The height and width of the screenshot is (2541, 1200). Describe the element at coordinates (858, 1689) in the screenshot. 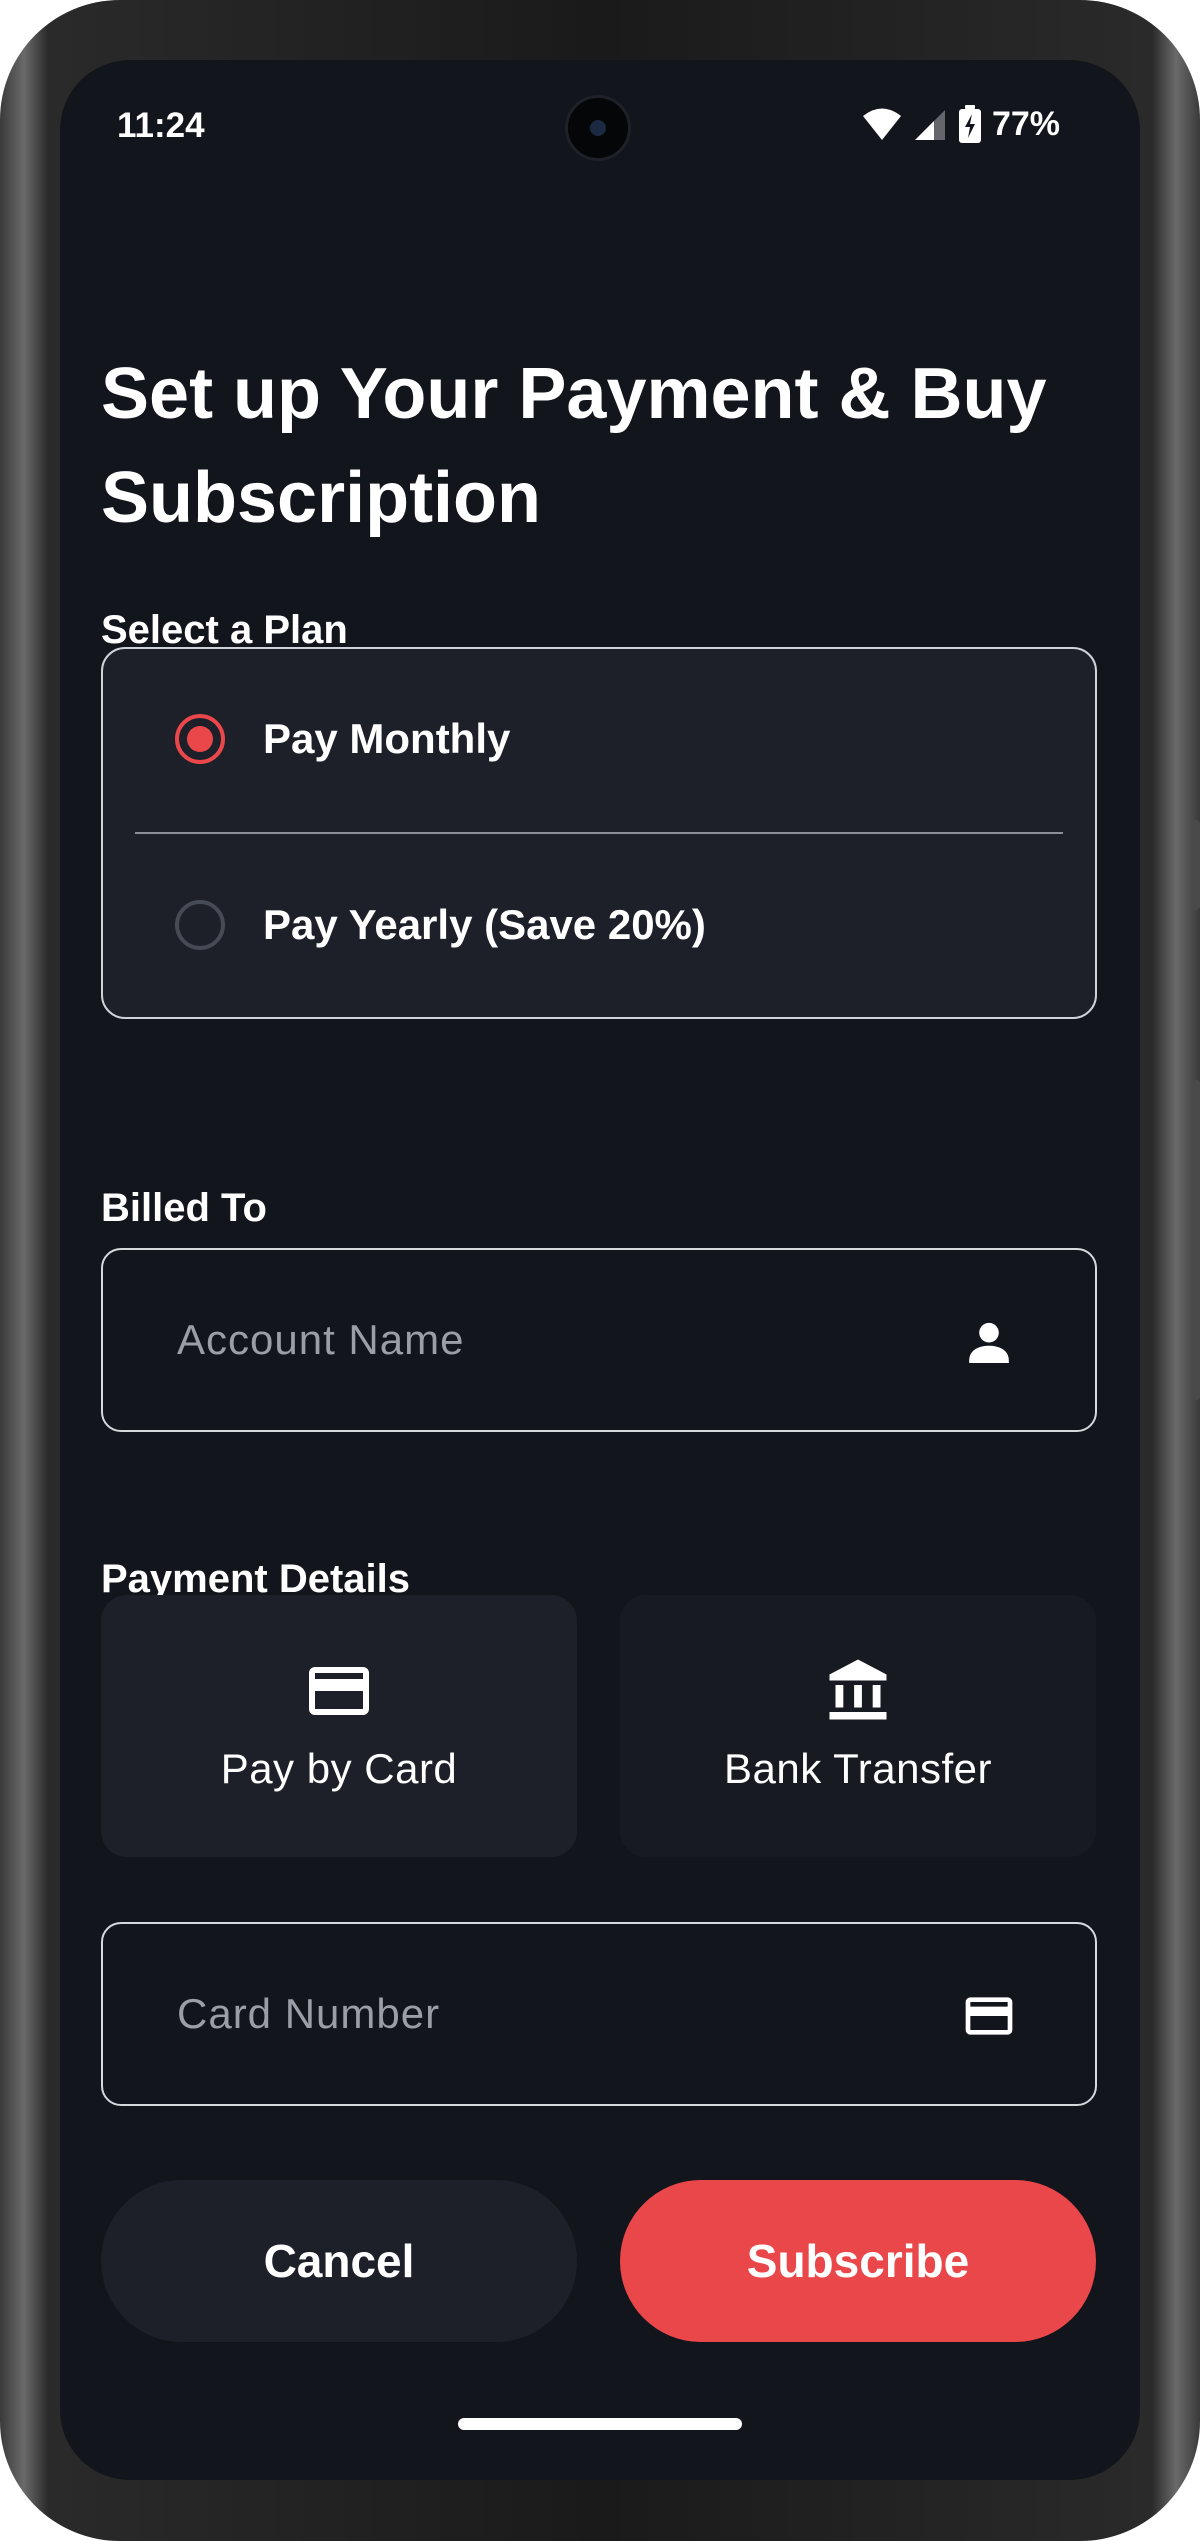

I see `bank-icon` at that location.